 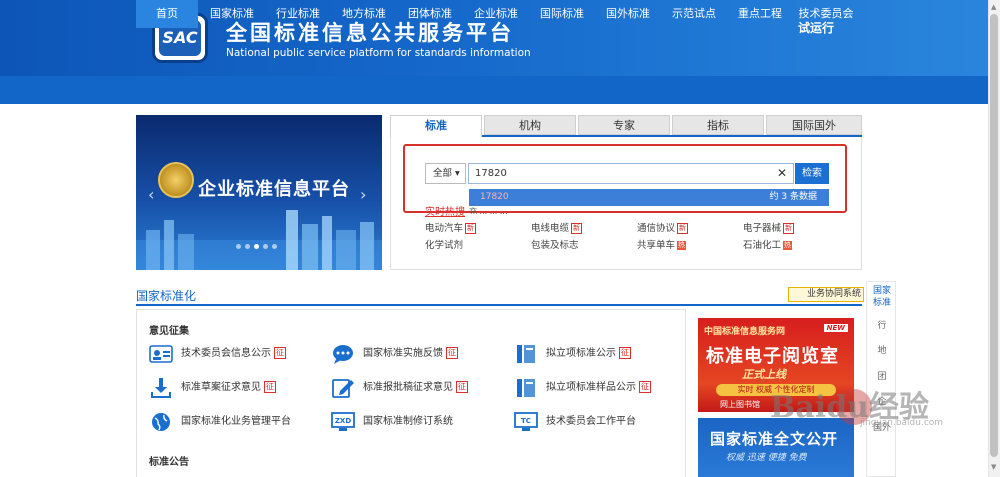 What do you see at coordinates (663, 227) in the screenshot?
I see `hot-item: 通信协议新` at bounding box center [663, 227].